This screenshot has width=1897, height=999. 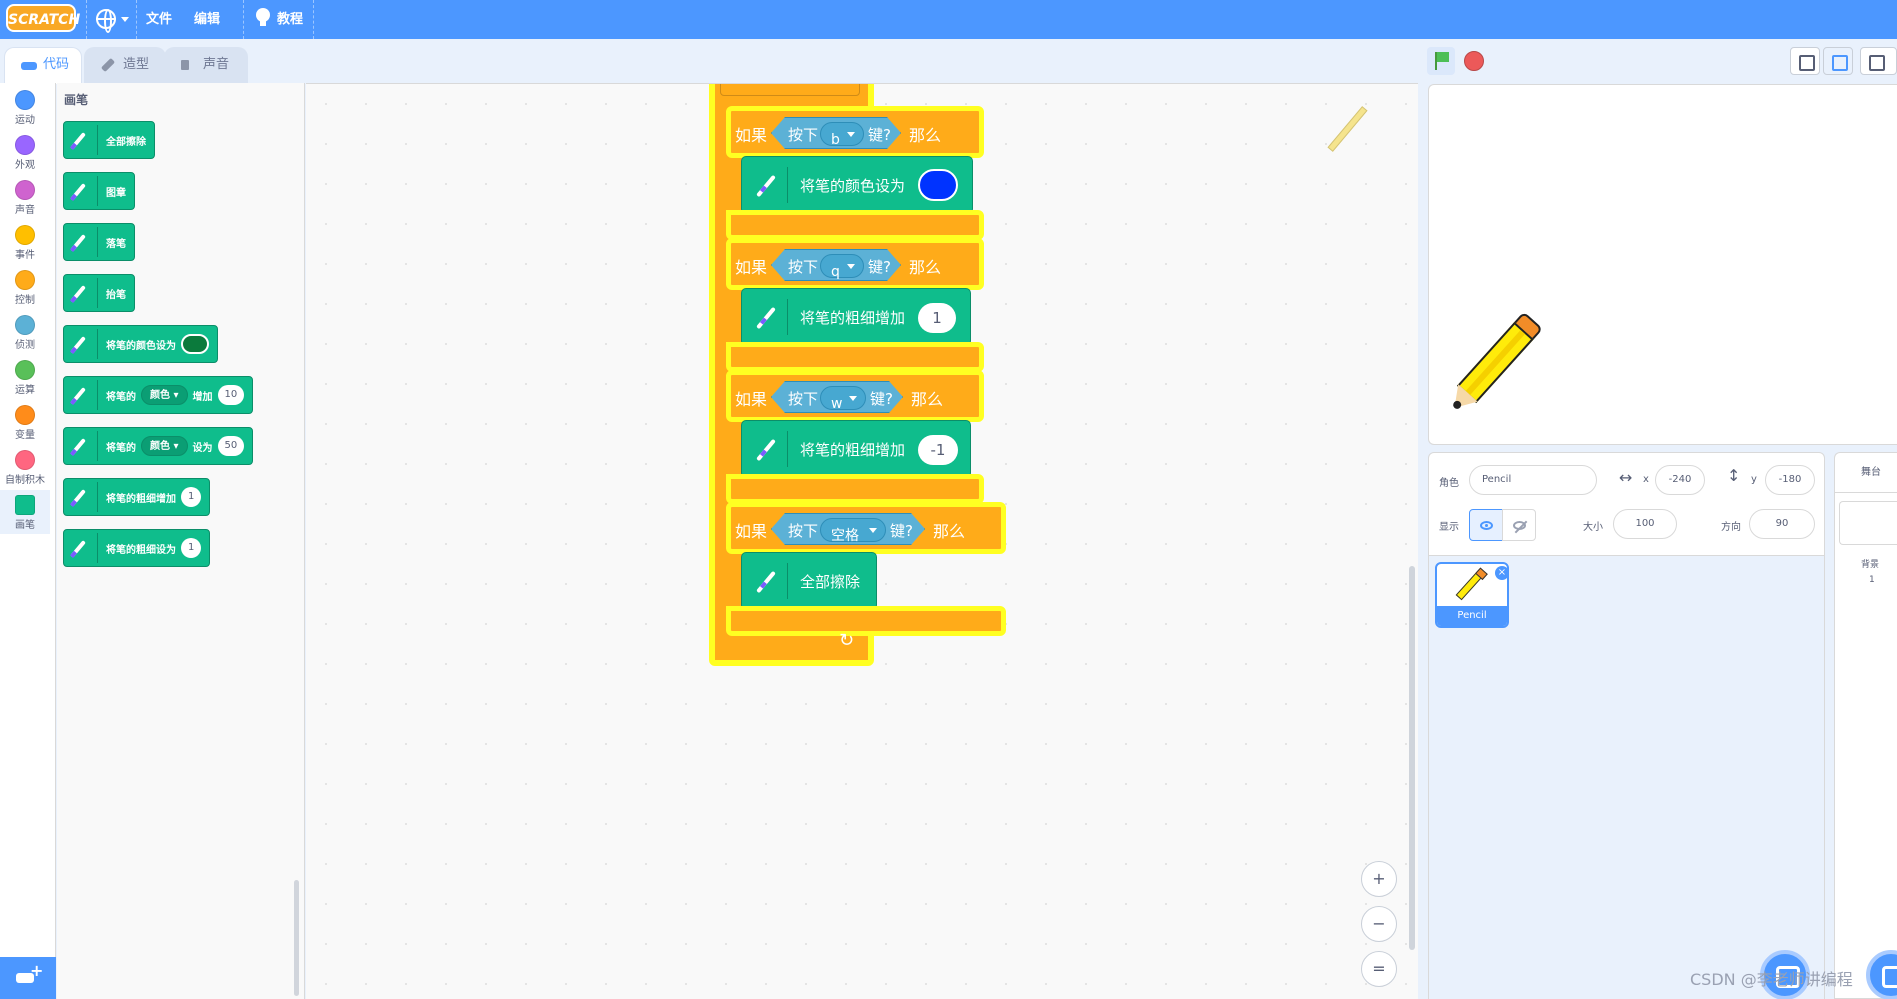 I want to click on show-label: 显示, so click(x=1449, y=527).